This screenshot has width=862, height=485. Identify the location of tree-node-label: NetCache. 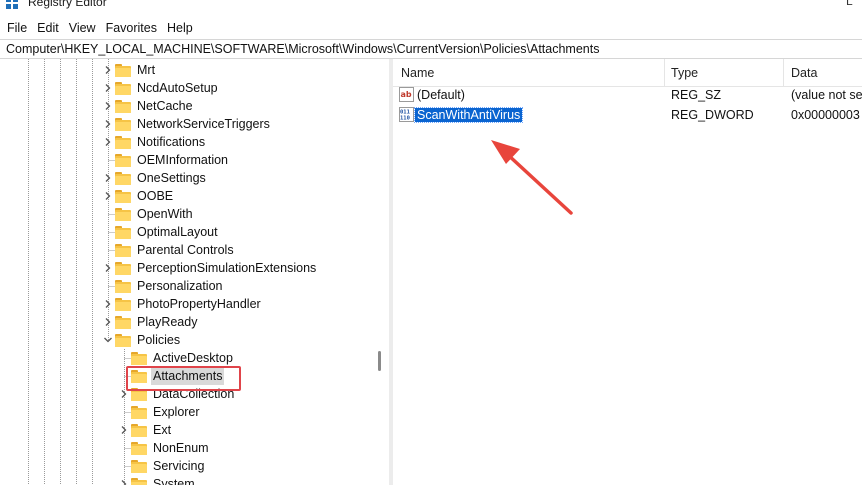
(165, 106).